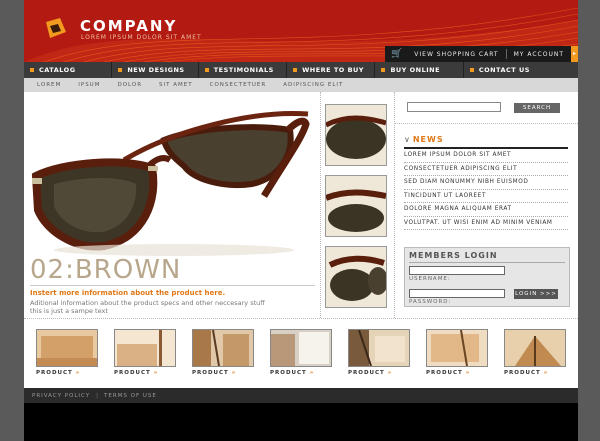  I want to click on nav-item-contact-us: CONTACT US, so click(521, 70).